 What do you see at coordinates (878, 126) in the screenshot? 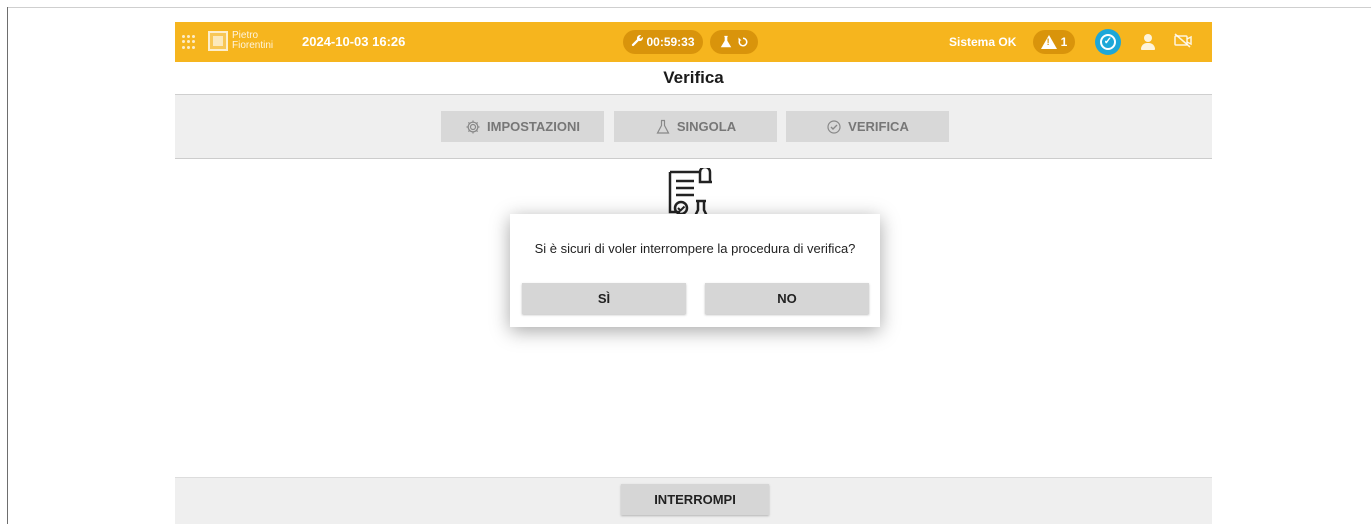
I see `tab-verifica-label: VERIFICA` at bounding box center [878, 126].